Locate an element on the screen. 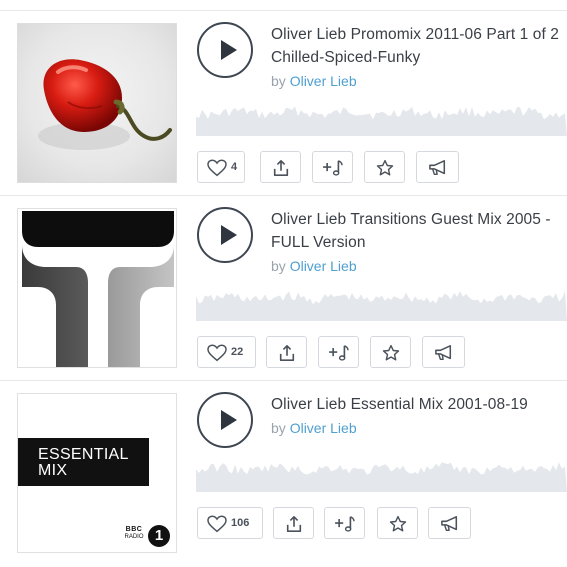 Image resolution: width=567 pixels, height=567 pixels. radio-one-badge-icon: 1 is located at coordinates (159, 536).